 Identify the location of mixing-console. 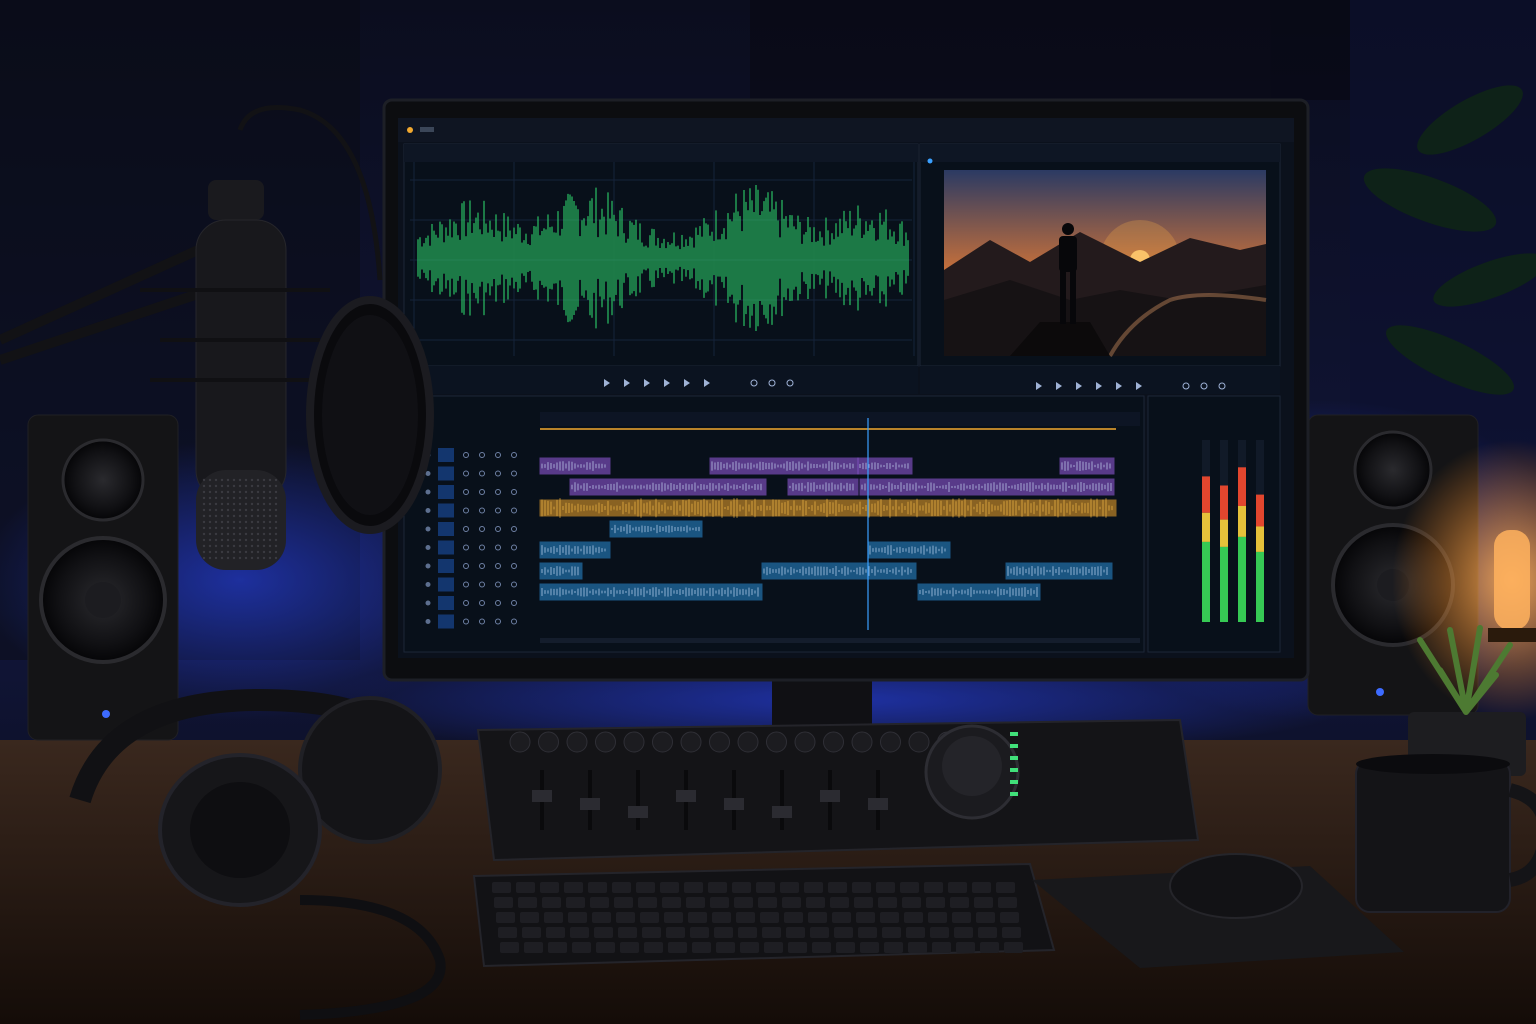
(838, 790).